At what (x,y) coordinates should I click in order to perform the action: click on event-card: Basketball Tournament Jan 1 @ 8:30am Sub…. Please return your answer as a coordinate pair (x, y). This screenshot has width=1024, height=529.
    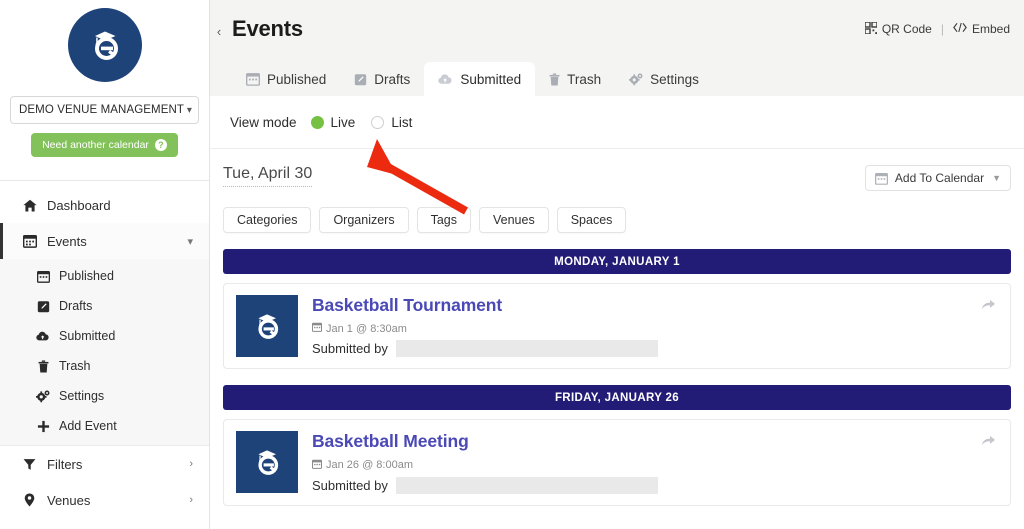
    Looking at the image, I should click on (617, 326).